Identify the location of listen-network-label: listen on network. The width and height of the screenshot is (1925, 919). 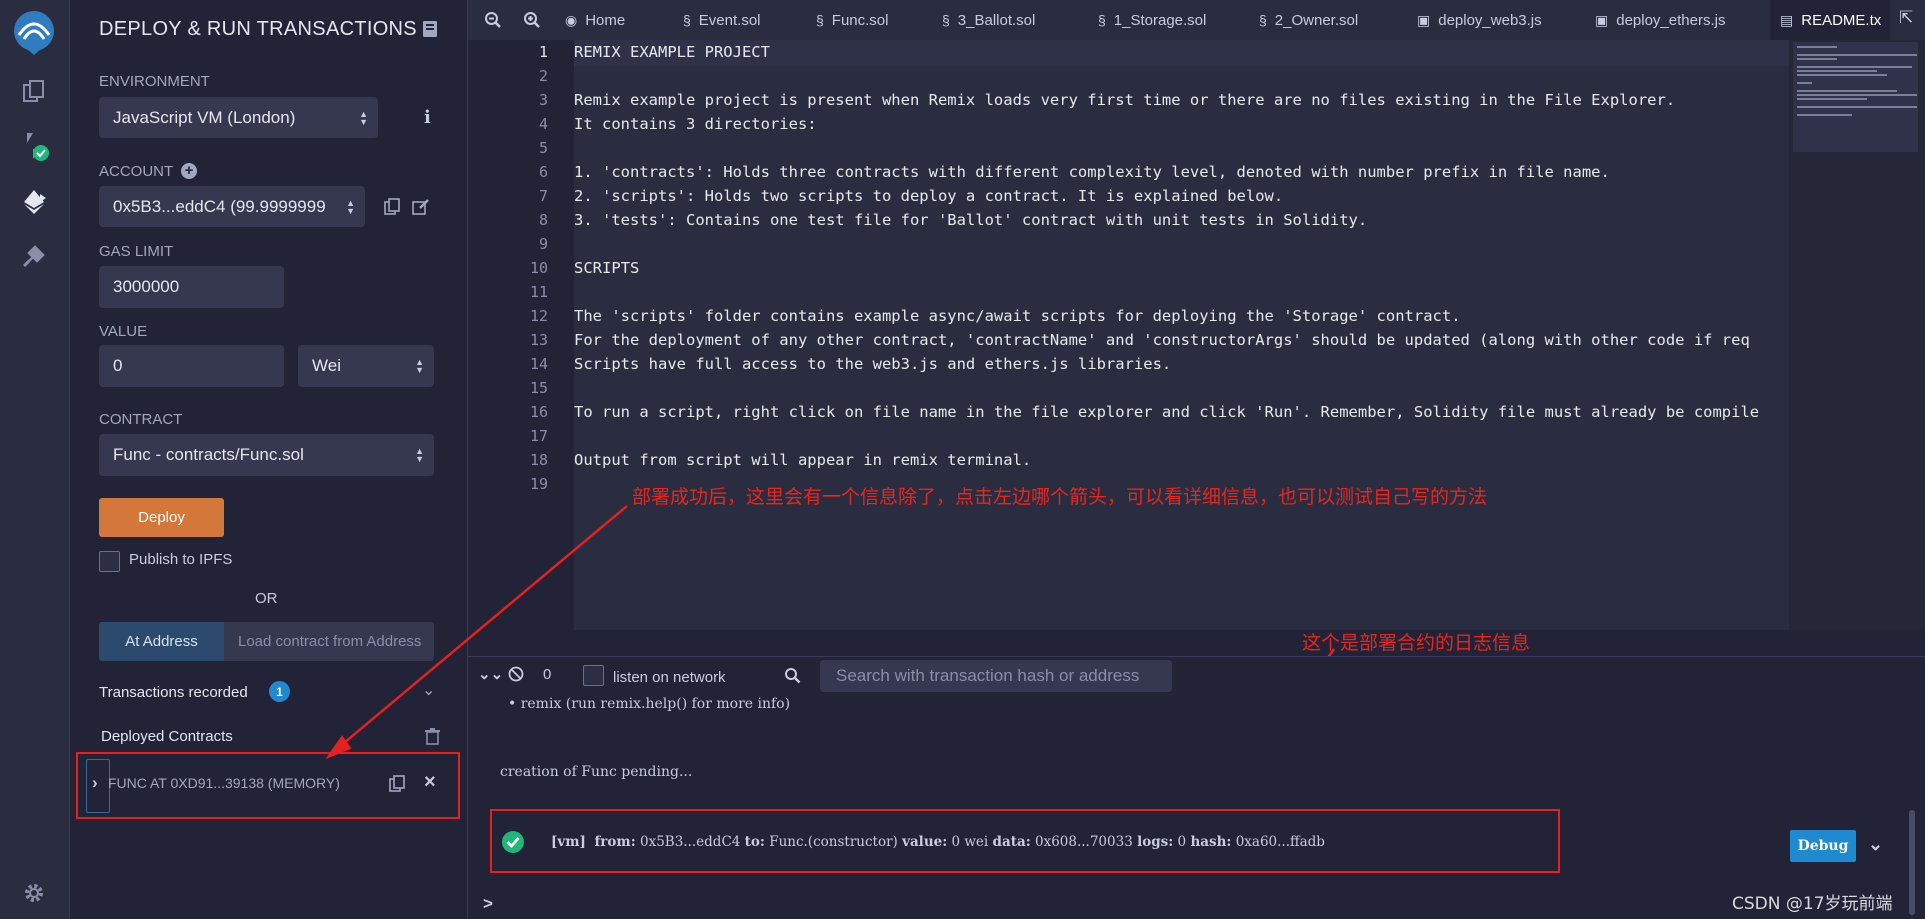
(669, 677).